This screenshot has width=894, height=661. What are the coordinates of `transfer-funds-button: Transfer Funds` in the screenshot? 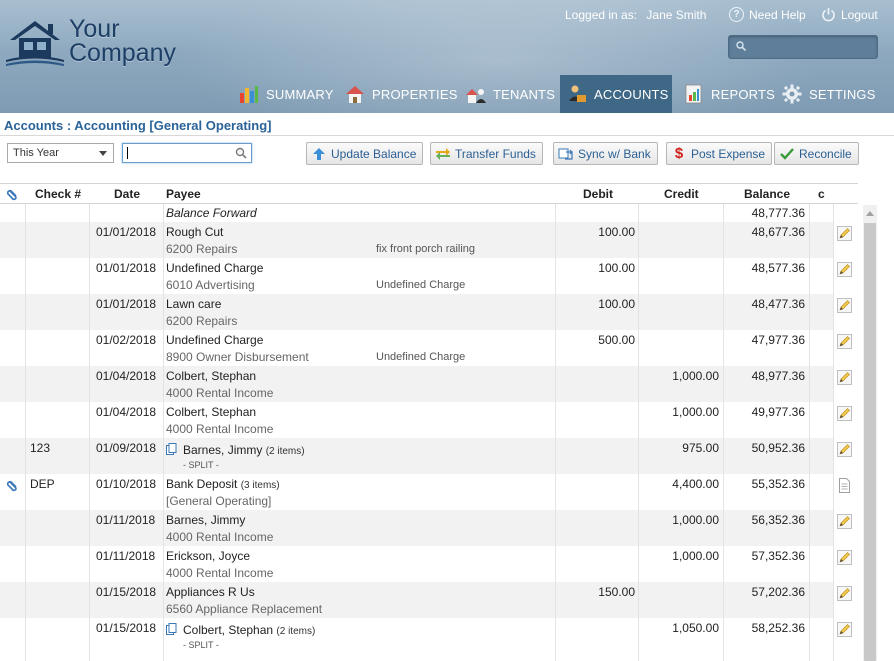 It's located at (486, 153).